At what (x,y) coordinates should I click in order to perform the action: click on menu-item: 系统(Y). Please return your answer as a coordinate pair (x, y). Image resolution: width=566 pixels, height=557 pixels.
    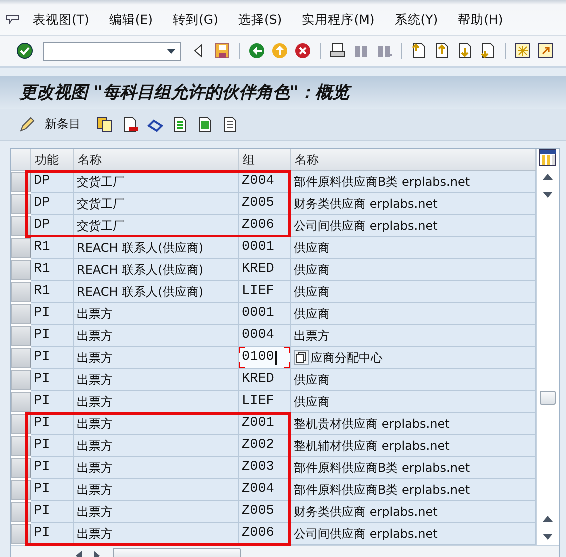
    Looking at the image, I should click on (417, 20).